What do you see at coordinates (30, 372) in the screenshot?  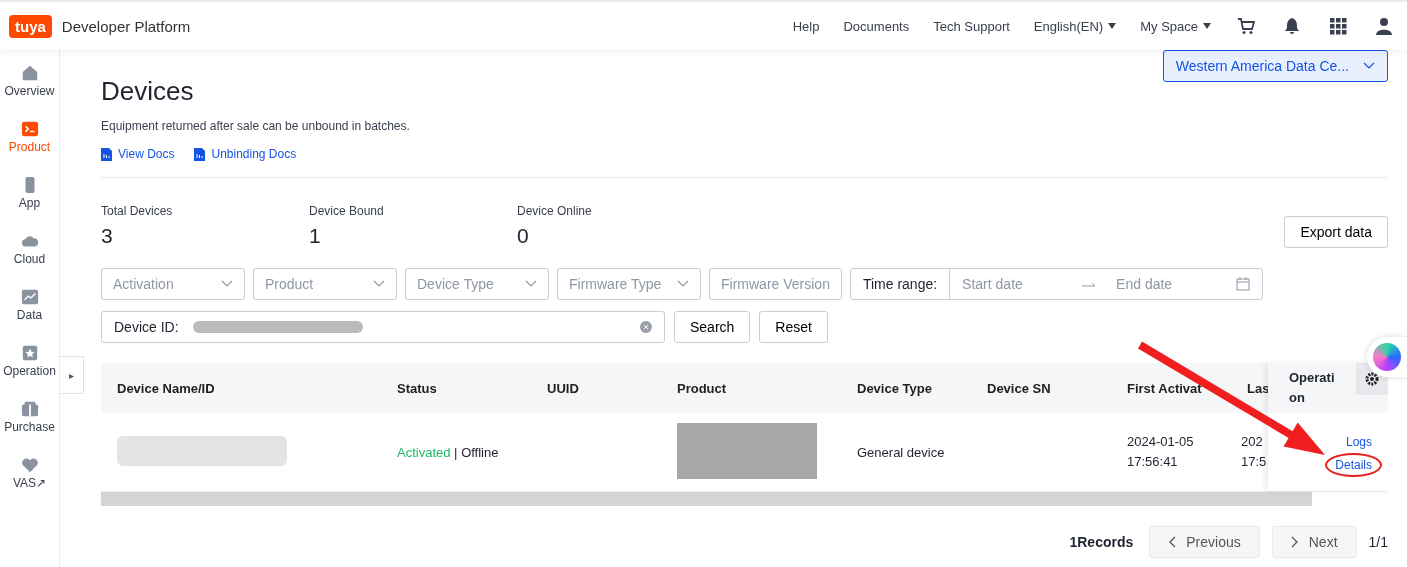 I see `sidebar-item: Operation` at bounding box center [30, 372].